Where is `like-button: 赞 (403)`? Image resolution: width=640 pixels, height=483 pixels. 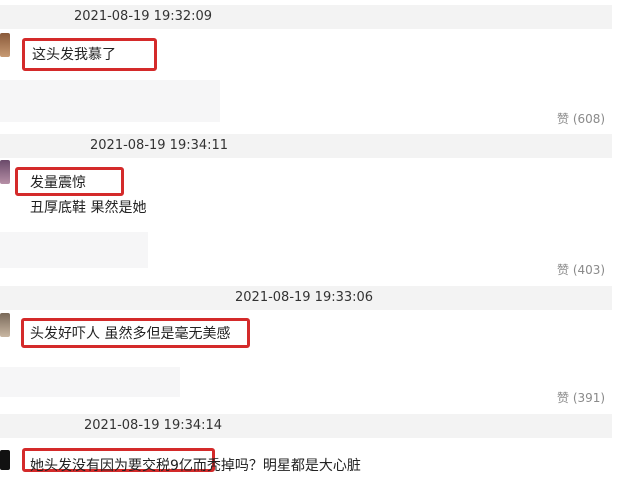 like-button: 赞 (403) is located at coordinates (581, 269).